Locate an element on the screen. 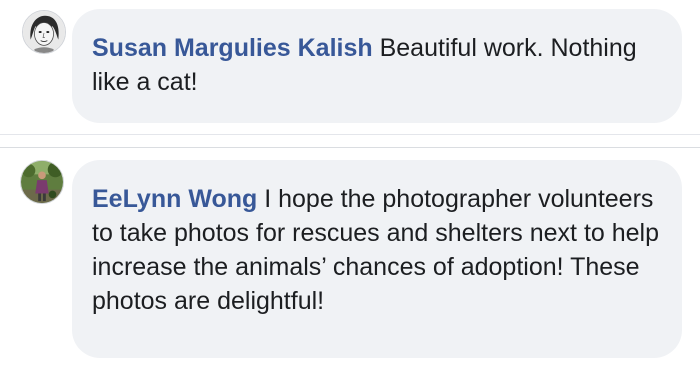 This screenshot has height=374, width=700. comment-author: Susan Margulies Kalish is located at coordinates (232, 48).